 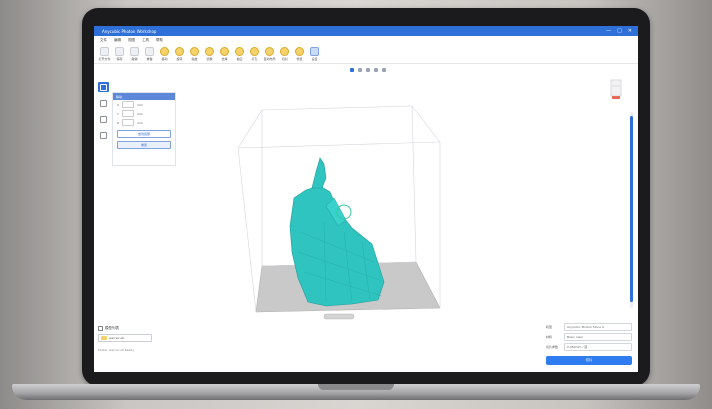 What do you see at coordinates (125, 338) in the screenshot?
I see `model-select: warrior.stl` at bounding box center [125, 338].